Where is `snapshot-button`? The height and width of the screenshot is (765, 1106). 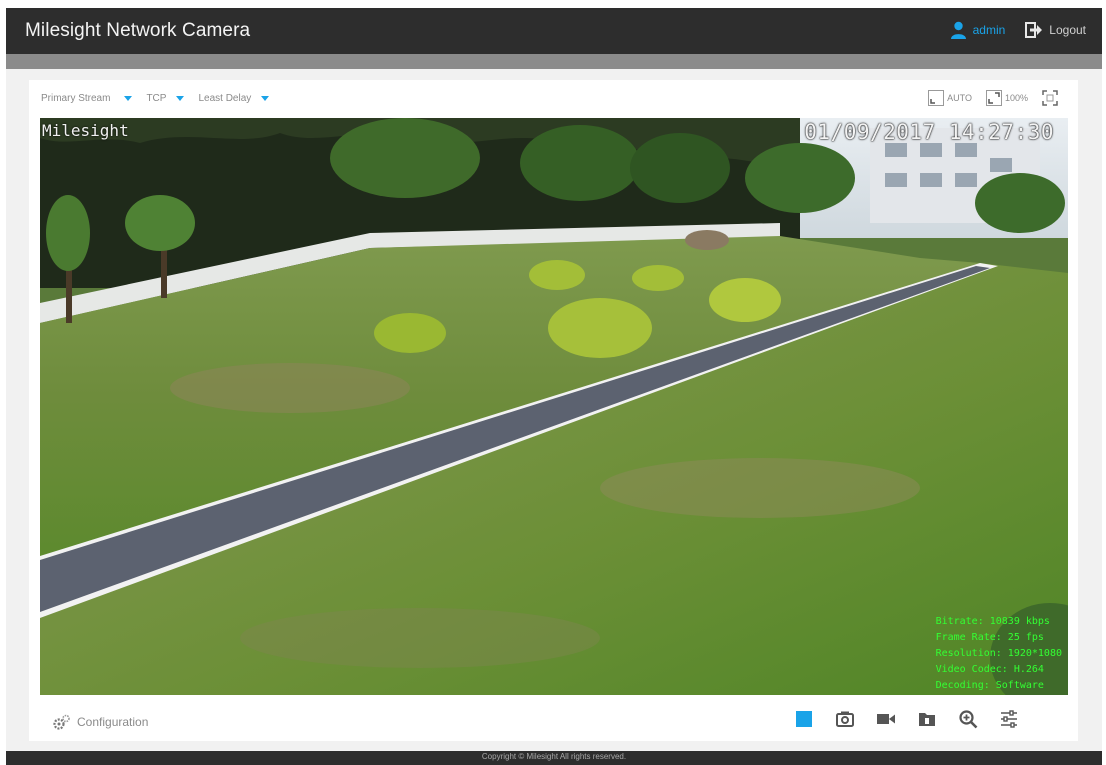 snapshot-button is located at coordinates (845, 719).